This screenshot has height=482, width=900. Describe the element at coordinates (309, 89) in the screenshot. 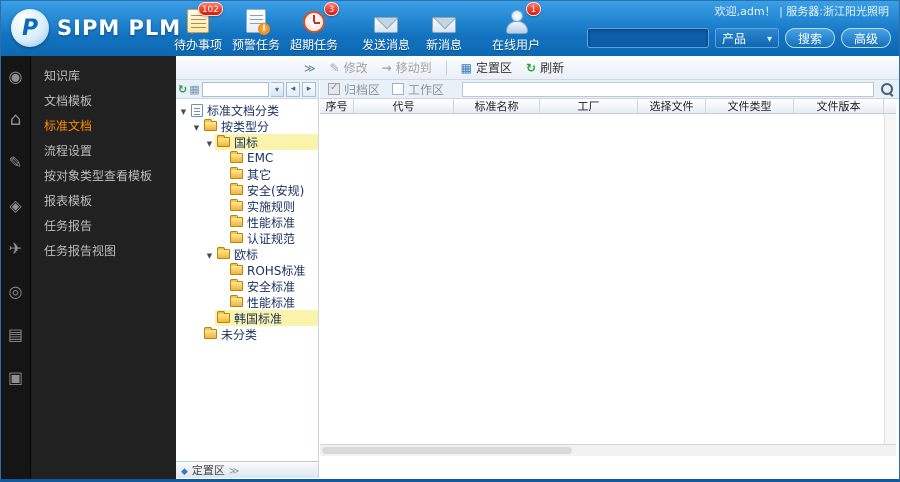

I see `next-icon` at that location.